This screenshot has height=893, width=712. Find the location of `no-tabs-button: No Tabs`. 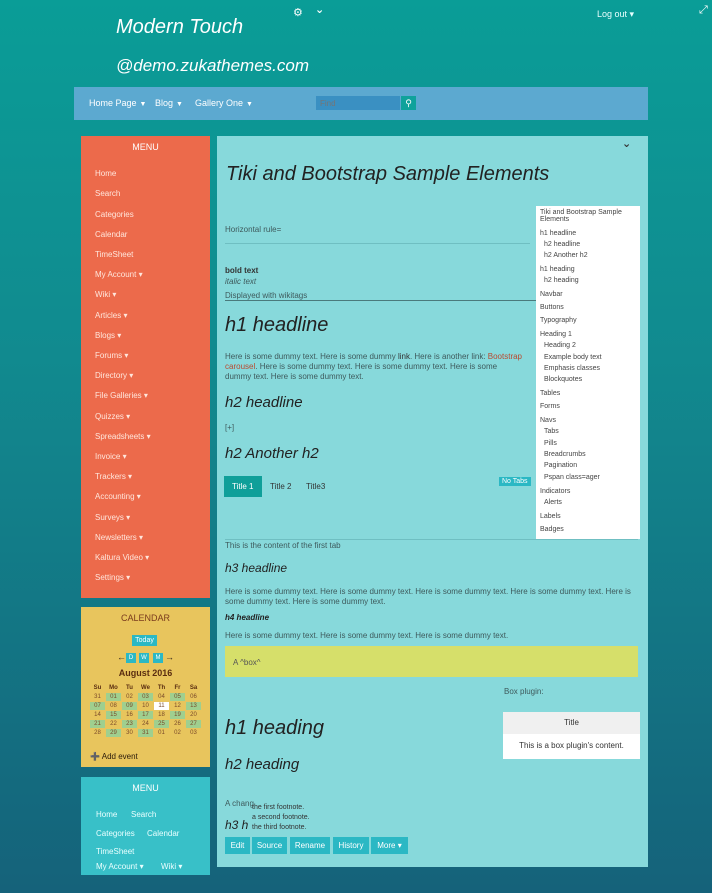

no-tabs-button: No Tabs is located at coordinates (515, 481).